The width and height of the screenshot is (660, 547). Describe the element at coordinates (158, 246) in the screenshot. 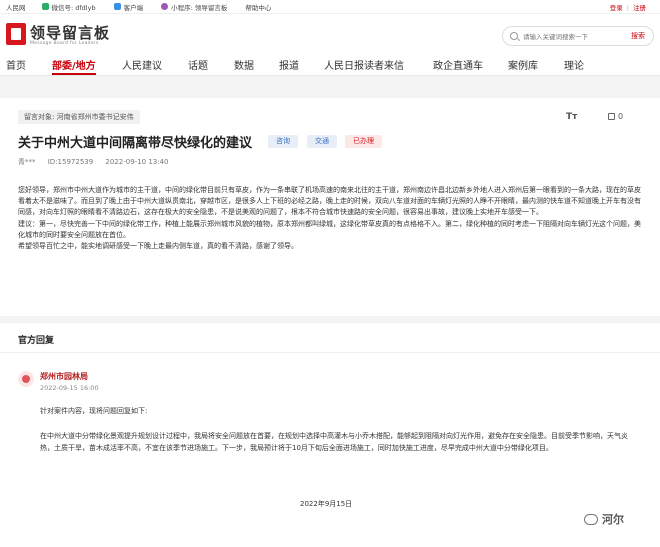

I see `message-paragraph: 希望领导百忙之中，能实地调研感受一下晚上走最内侧车道，真的看不清路，感谢了领导。` at that location.